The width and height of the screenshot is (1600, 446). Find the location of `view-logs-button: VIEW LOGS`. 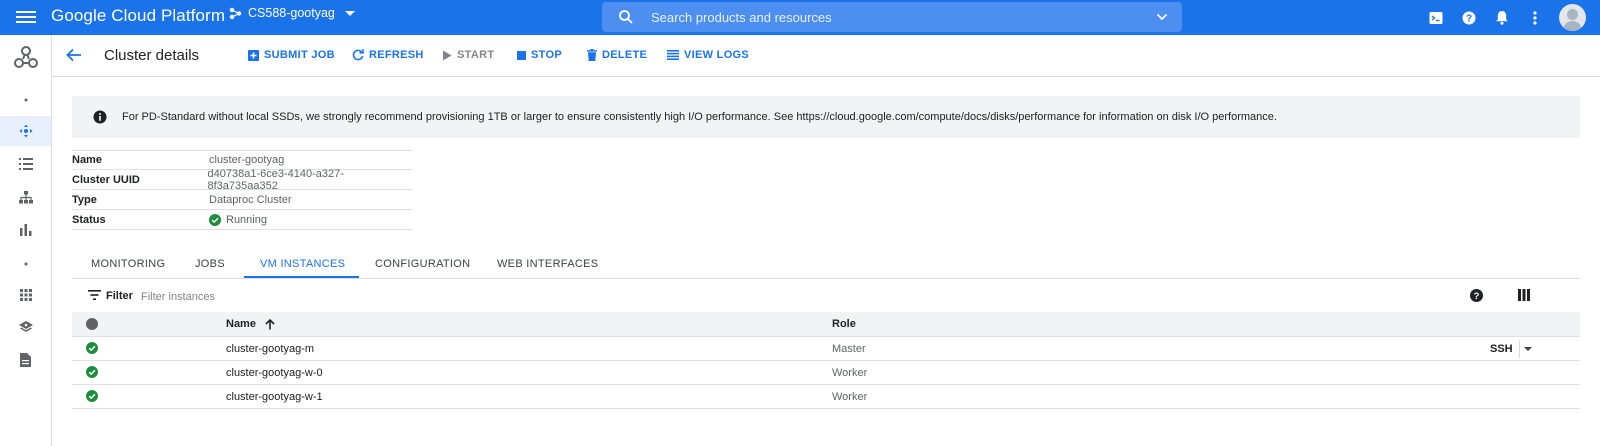

view-logs-button: VIEW LOGS is located at coordinates (708, 55).